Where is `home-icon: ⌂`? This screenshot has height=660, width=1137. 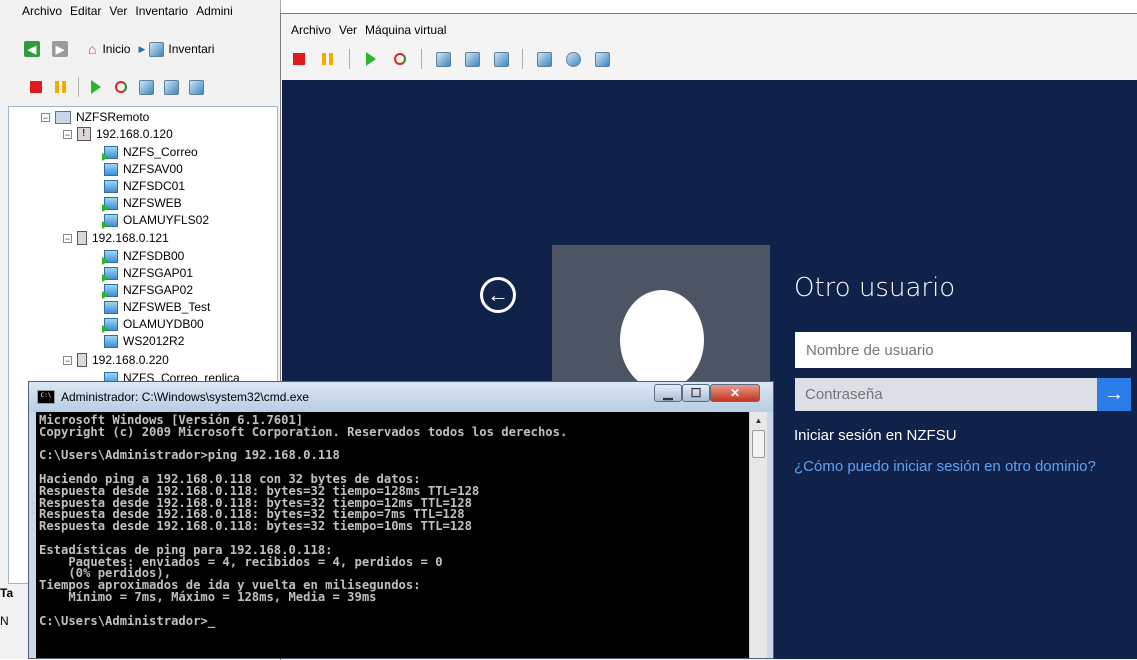
home-icon: ⌂ is located at coordinates (92, 49).